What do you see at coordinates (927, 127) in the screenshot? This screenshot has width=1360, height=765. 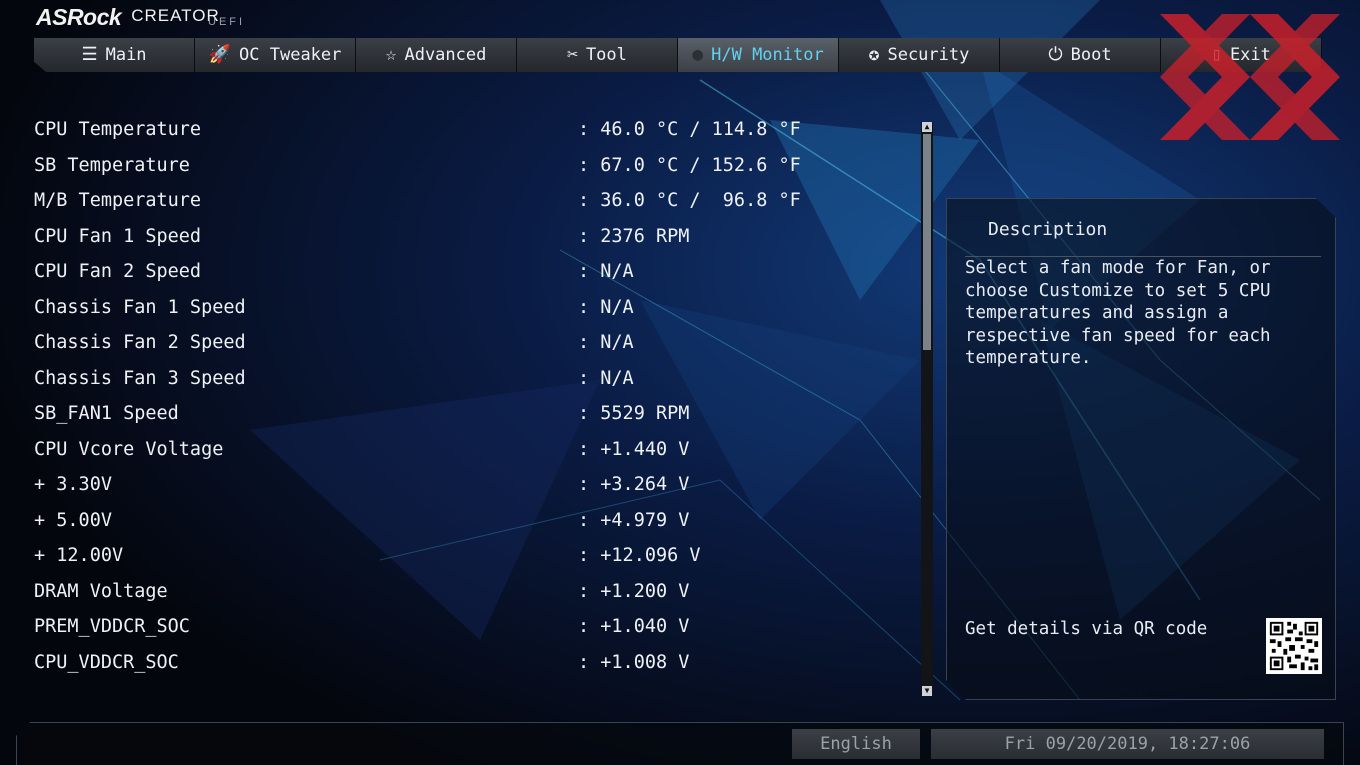 I see `scroll-up-arrow-icon: ▲` at bounding box center [927, 127].